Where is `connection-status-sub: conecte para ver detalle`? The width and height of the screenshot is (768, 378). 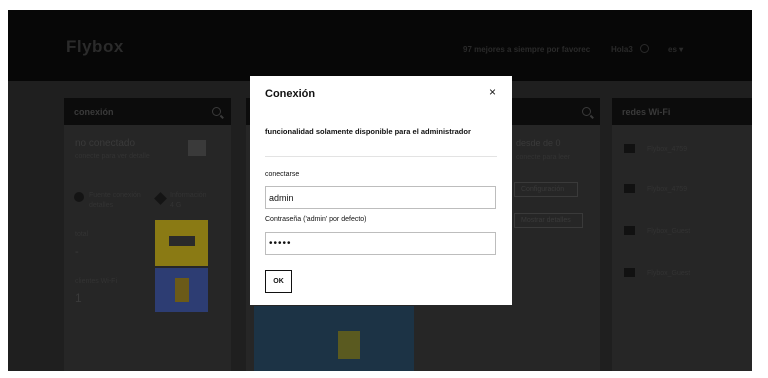
connection-status-sub: conecte para ver detalle is located at coordinates (112, 156).